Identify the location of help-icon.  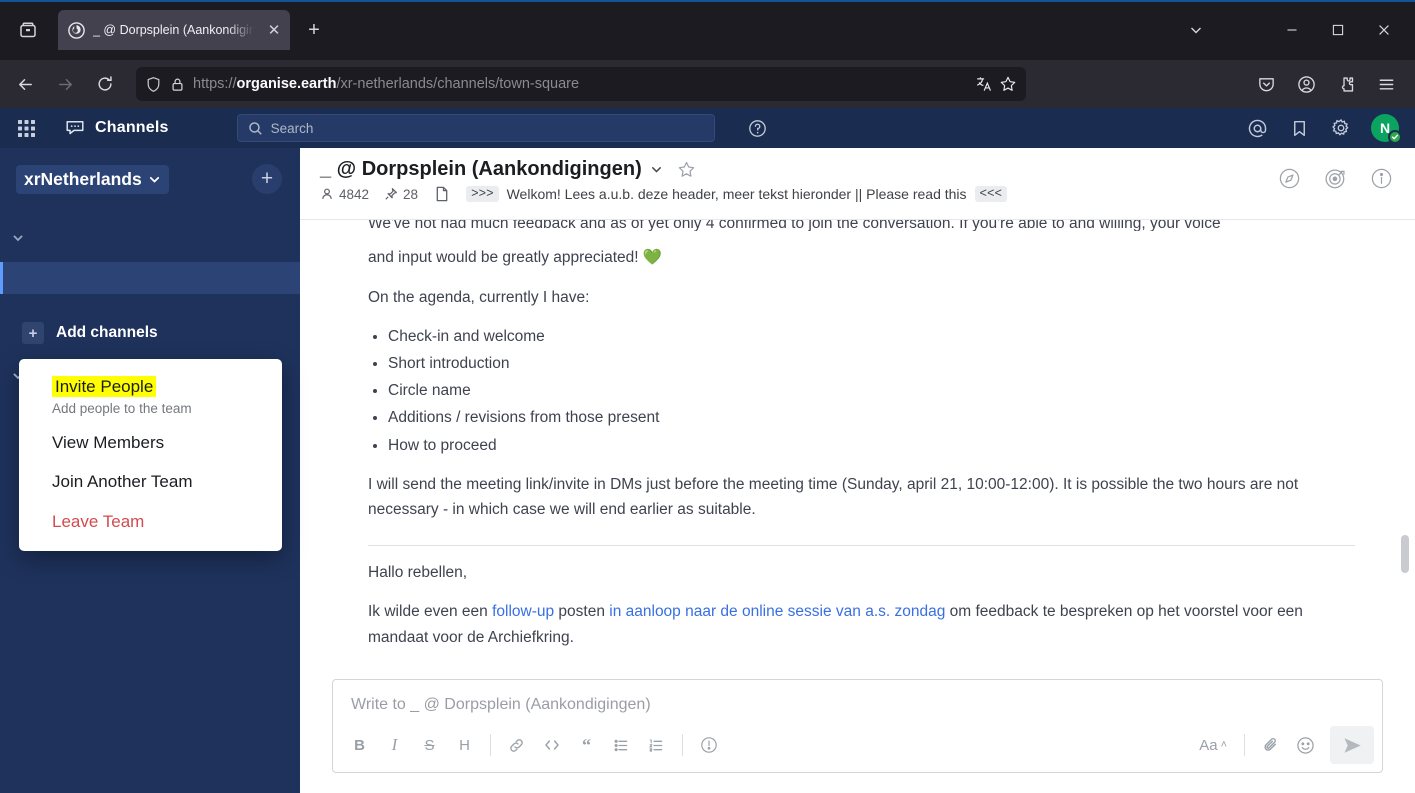
(758, 128).